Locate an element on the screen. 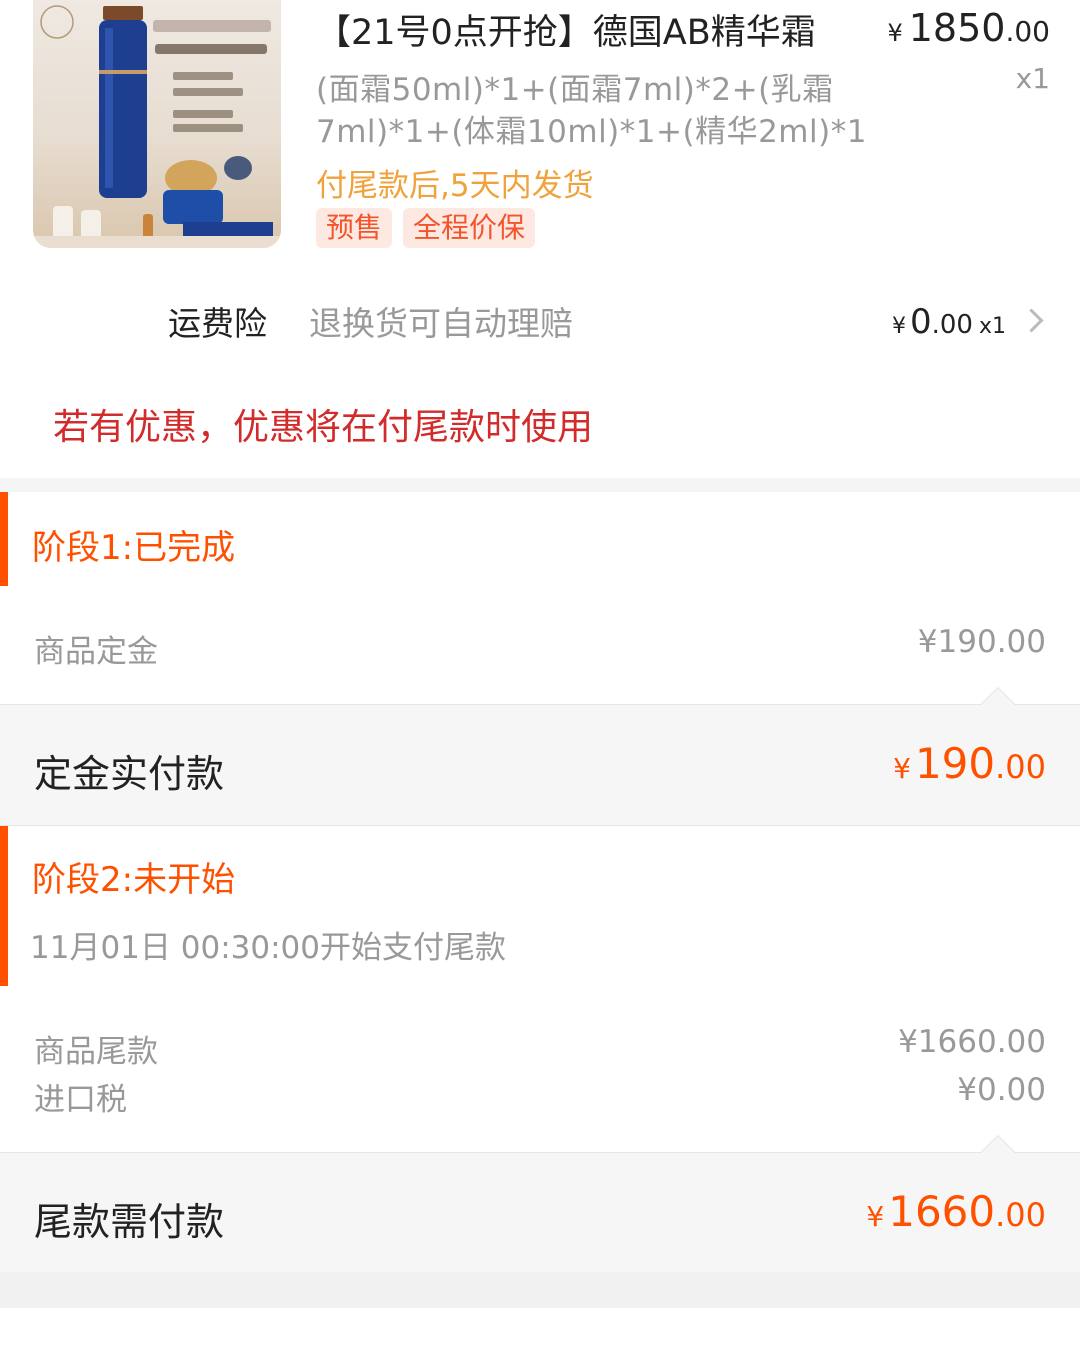  import-tax-value: ¥0.00 is located at coordinates (1001, 1090).